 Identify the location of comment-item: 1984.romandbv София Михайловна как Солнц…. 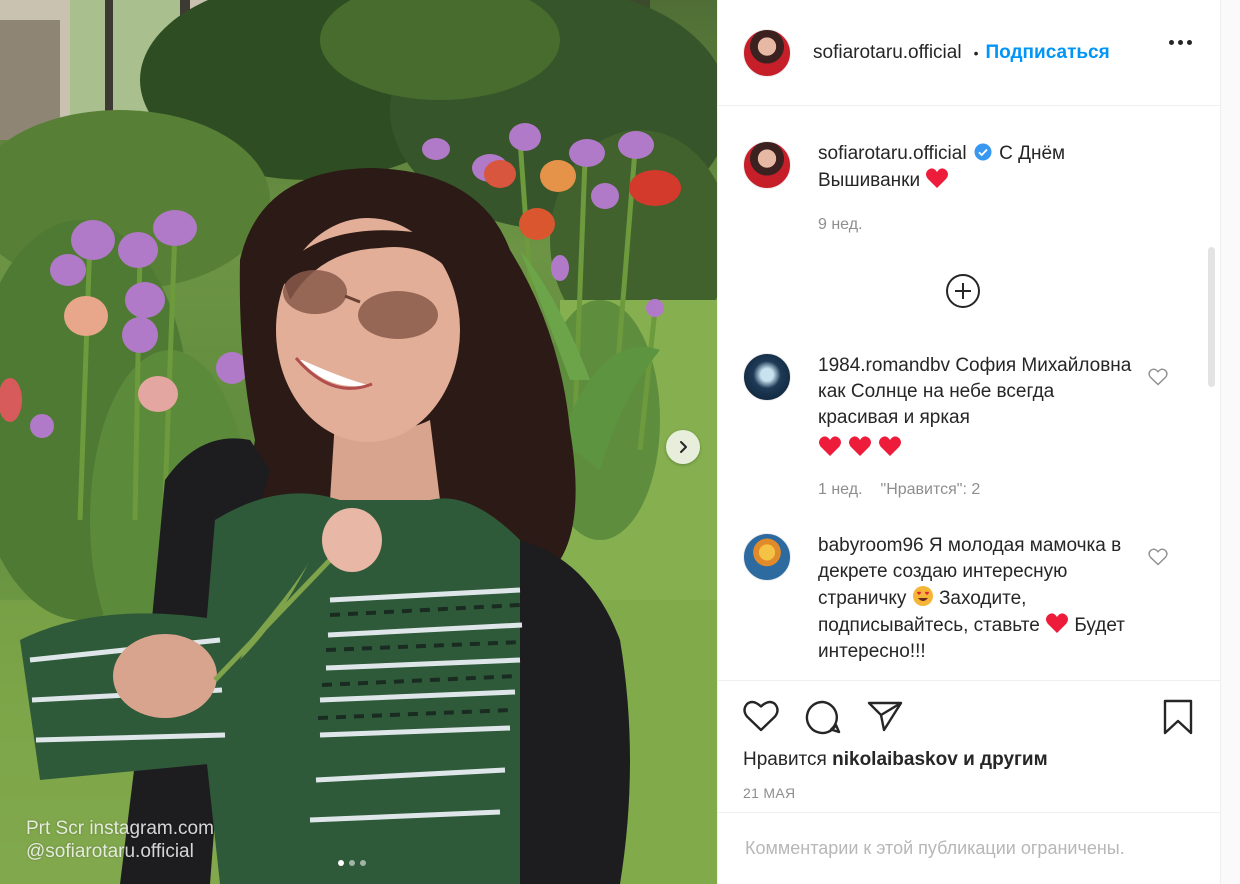
(940, 428).